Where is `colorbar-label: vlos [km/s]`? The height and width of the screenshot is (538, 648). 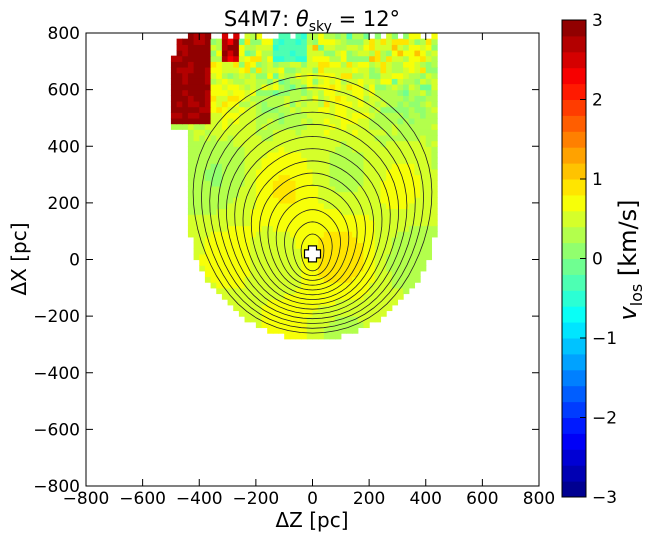
colorbar-label: vlos [km/s] is located at coordinates (630, 259).